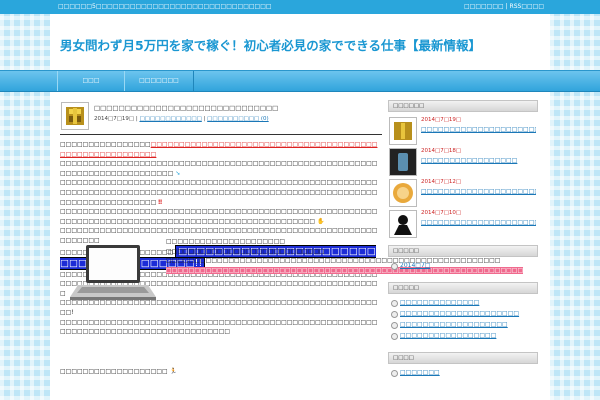 This screenshot has width=600, height=400. I want to click on paragraph-text: □□□□□□□□□□□□□□□□, so click(105, 144).